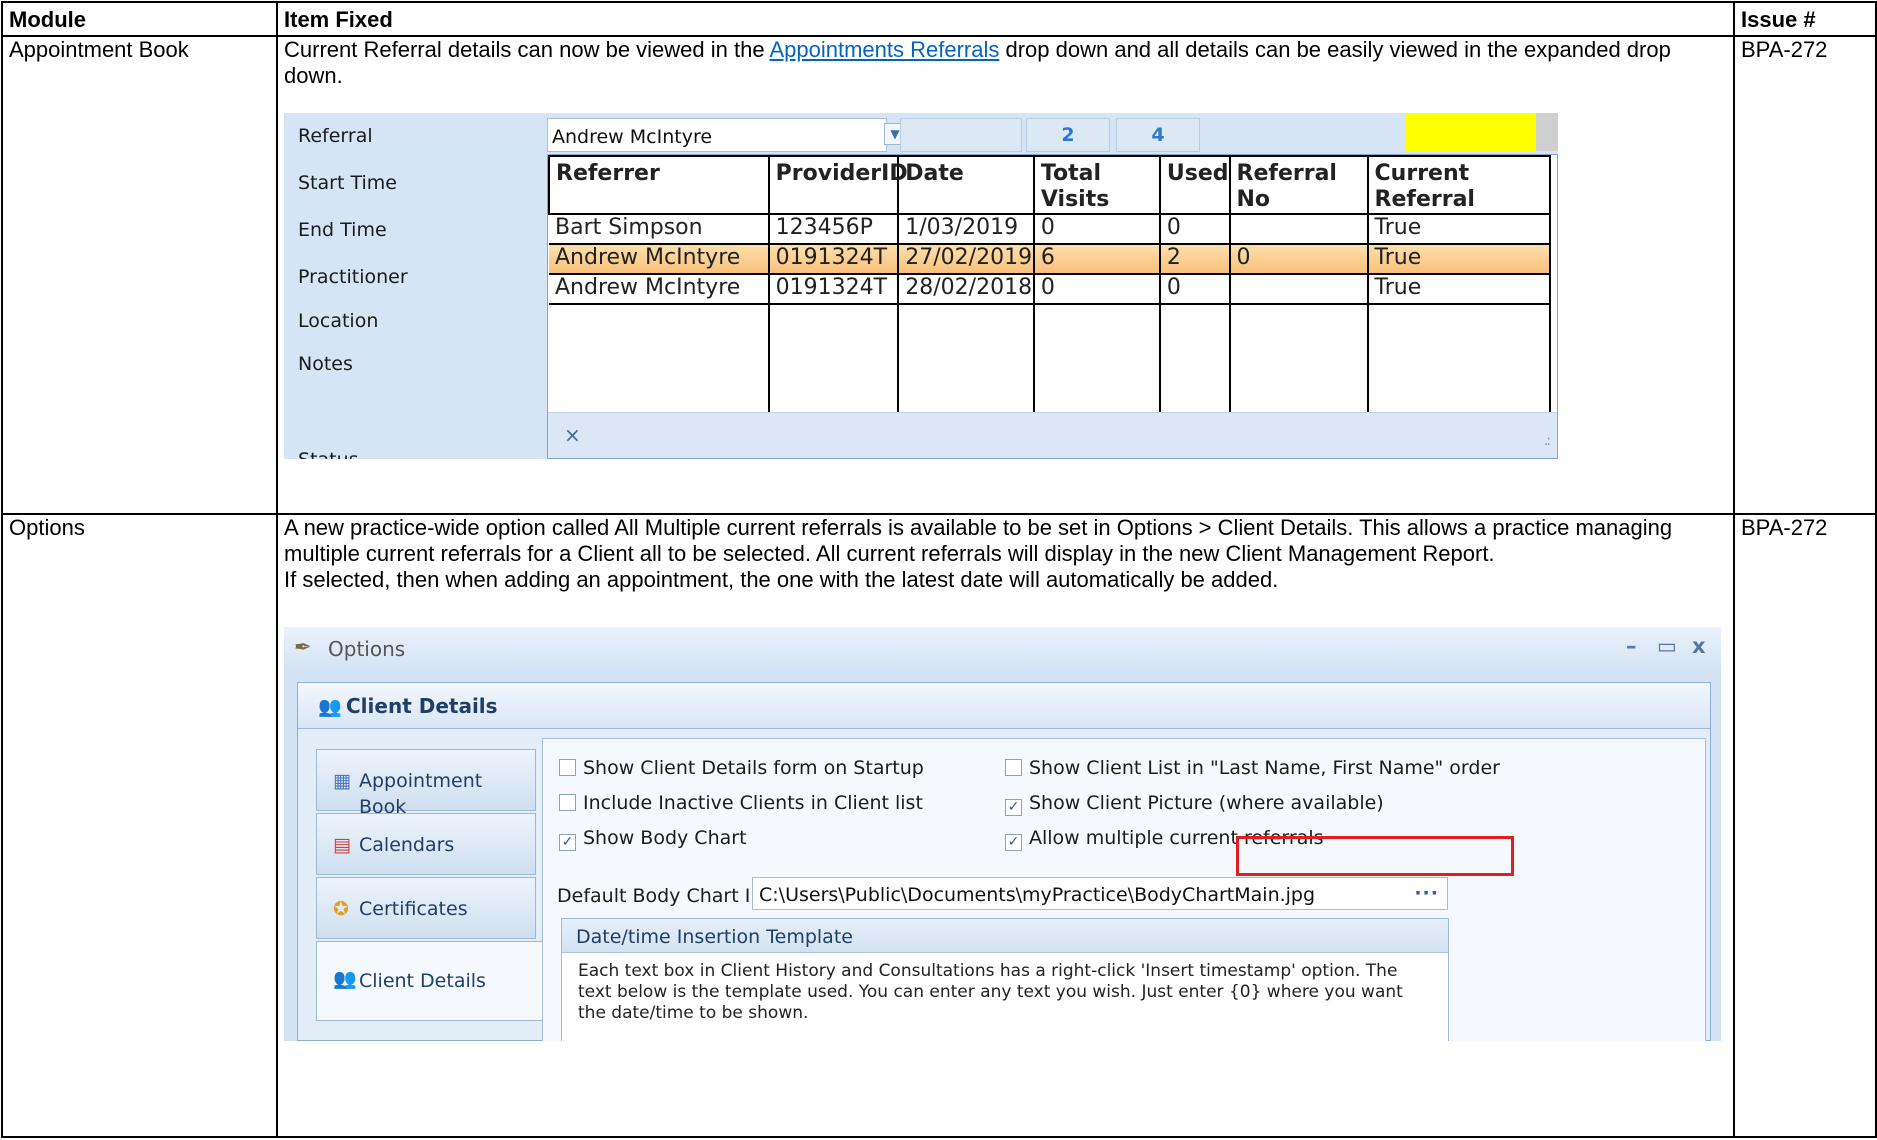 This screenshot has width=1877, height=1140. Describe the element at coordinates (1004, 706) in the screenshot. I see `group-header: 👥 Client Details` at that location.